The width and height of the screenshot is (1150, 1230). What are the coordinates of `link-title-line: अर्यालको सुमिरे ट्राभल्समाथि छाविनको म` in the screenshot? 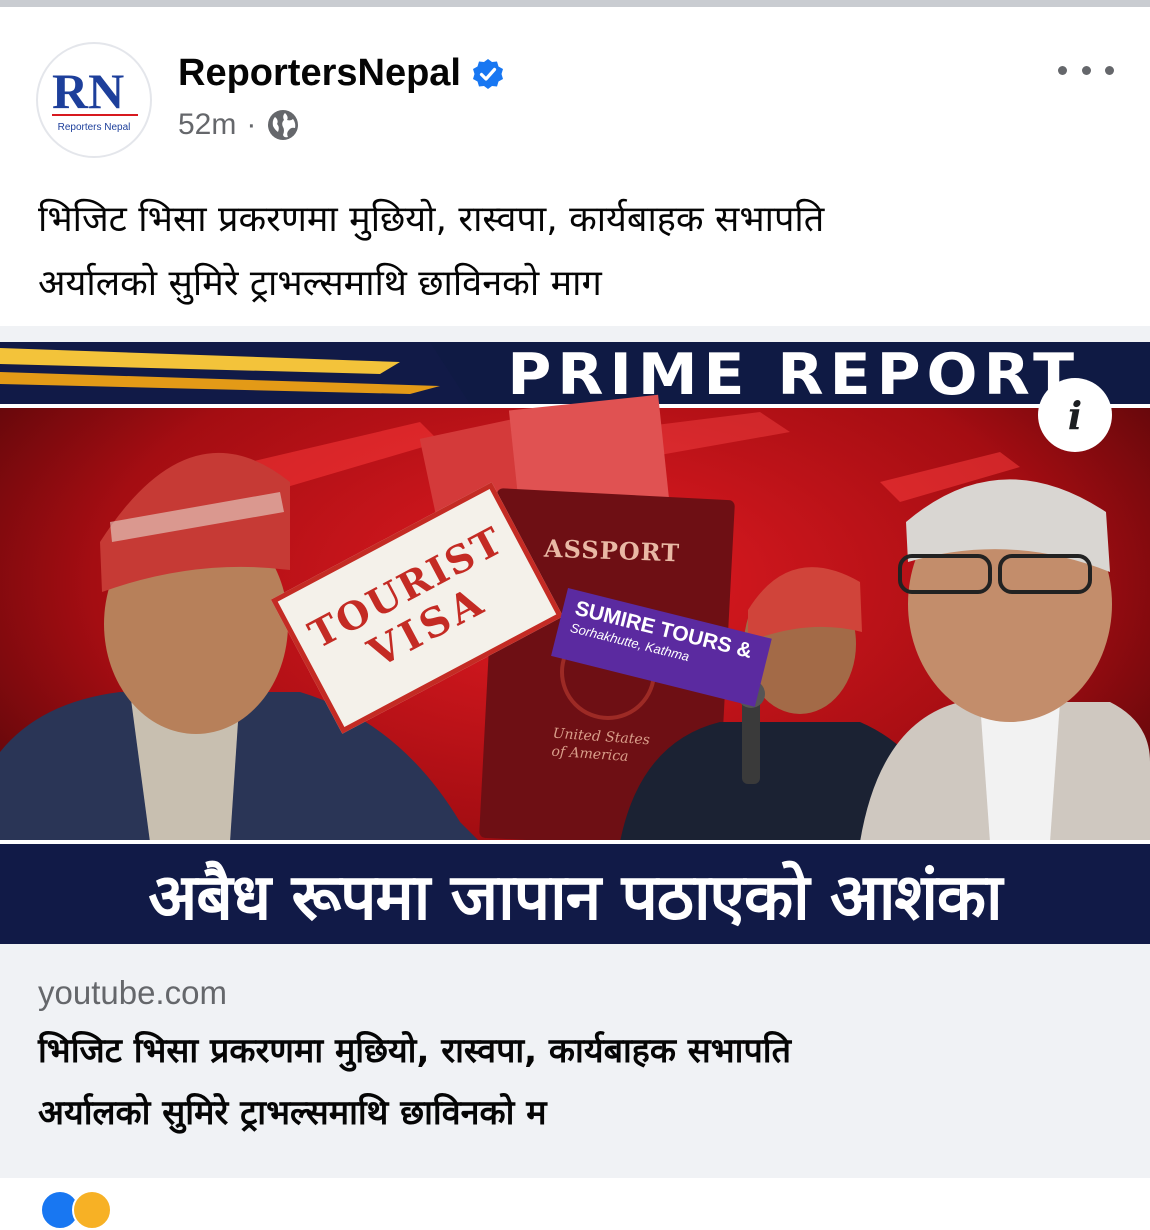 It's located at (292, 1113).